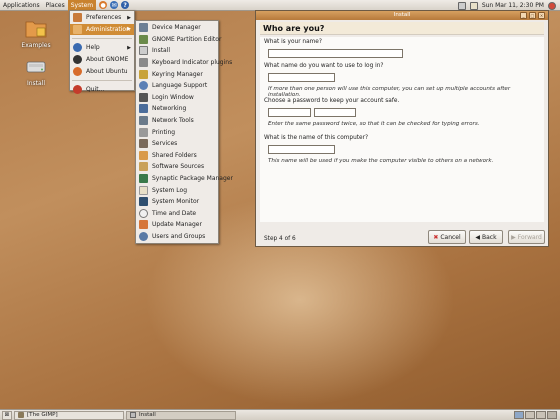 This screenshot has width=560, height=420. I want to click on back-button: ◀ Back, so click(486, 237).